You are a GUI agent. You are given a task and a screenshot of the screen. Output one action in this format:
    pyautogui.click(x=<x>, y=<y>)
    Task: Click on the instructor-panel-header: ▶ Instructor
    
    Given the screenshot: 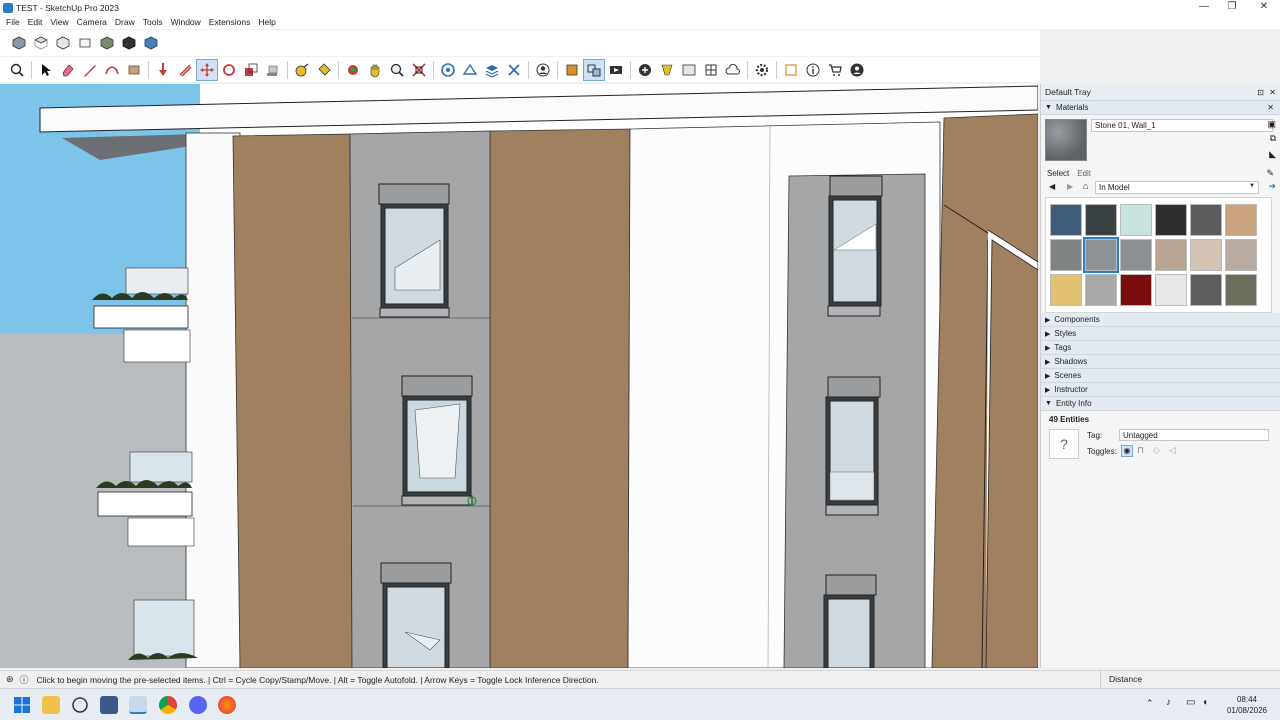 What is the action you would take?
    pyautogui.click(x=1160, y=390)
    